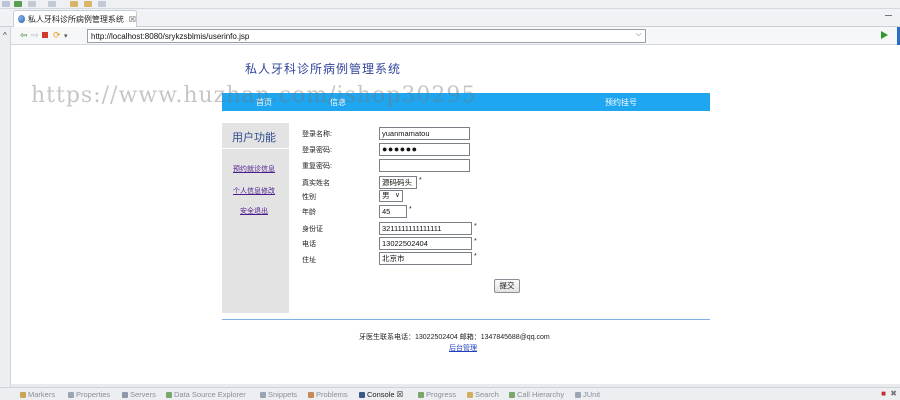  Describe the element at coordinates (317, 150) in the screenshot. I see `label-password: 登录密码:` at that location.